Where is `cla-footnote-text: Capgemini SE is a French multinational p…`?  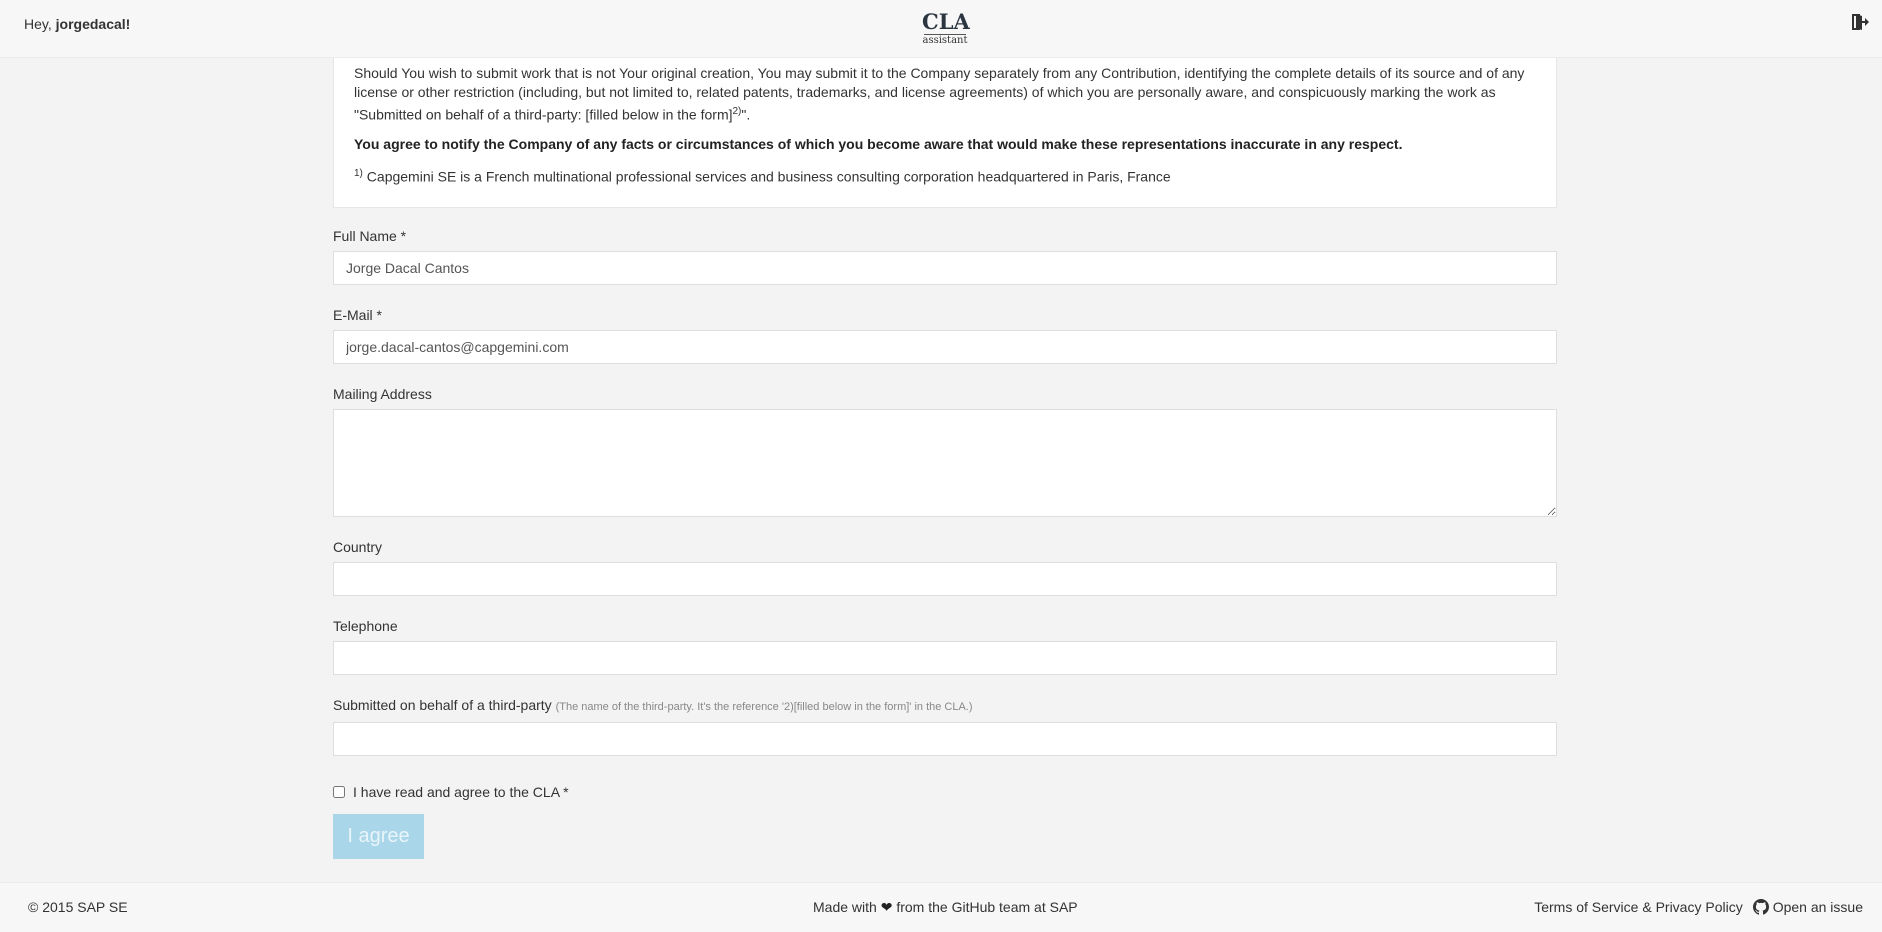 cla-footnote-text: Capgemini SE is a French multinational p… is located at coordinates (766, 176).